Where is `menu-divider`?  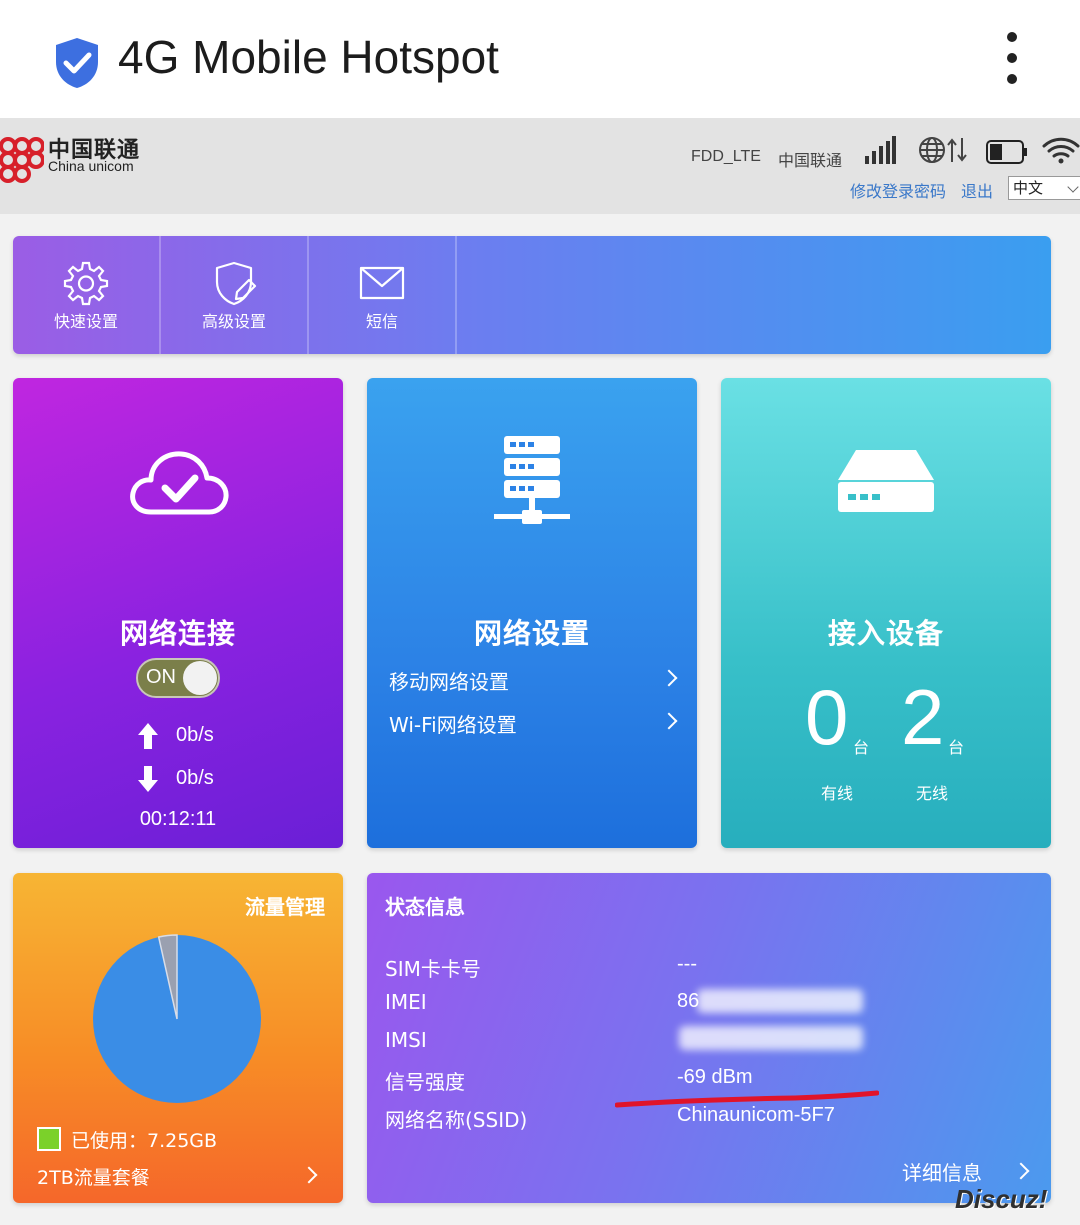
menu-divider is located at coordinates (456, 295).